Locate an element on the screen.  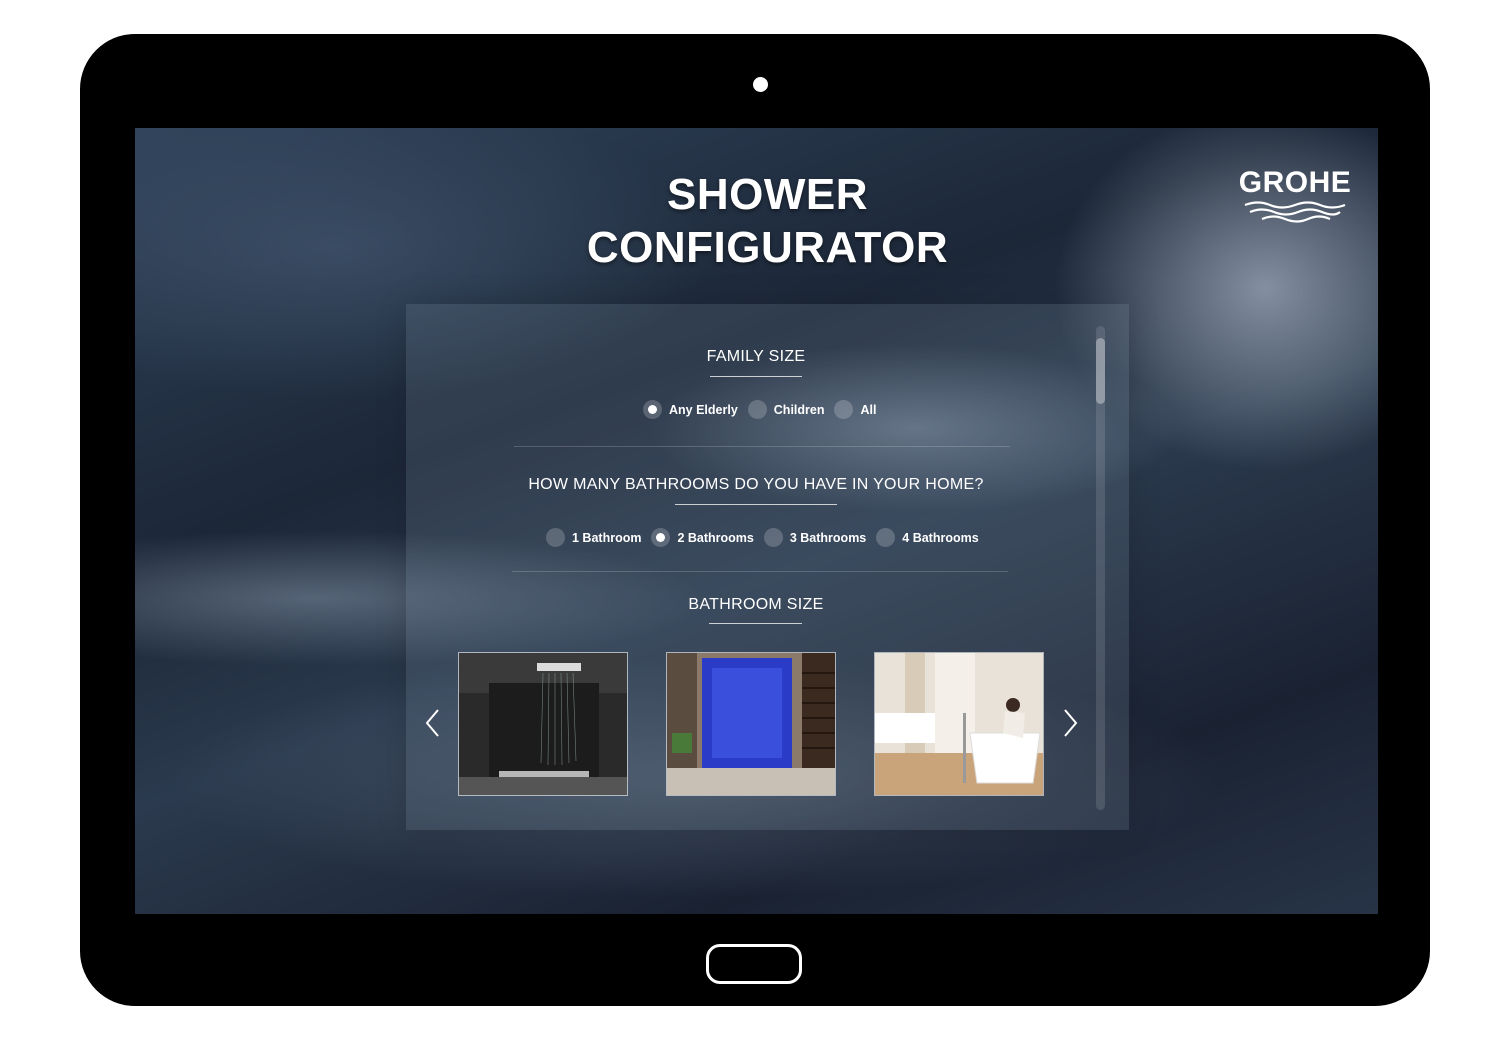
family-size-options: Any Elderly Children All is located at coordinates (764, 409).